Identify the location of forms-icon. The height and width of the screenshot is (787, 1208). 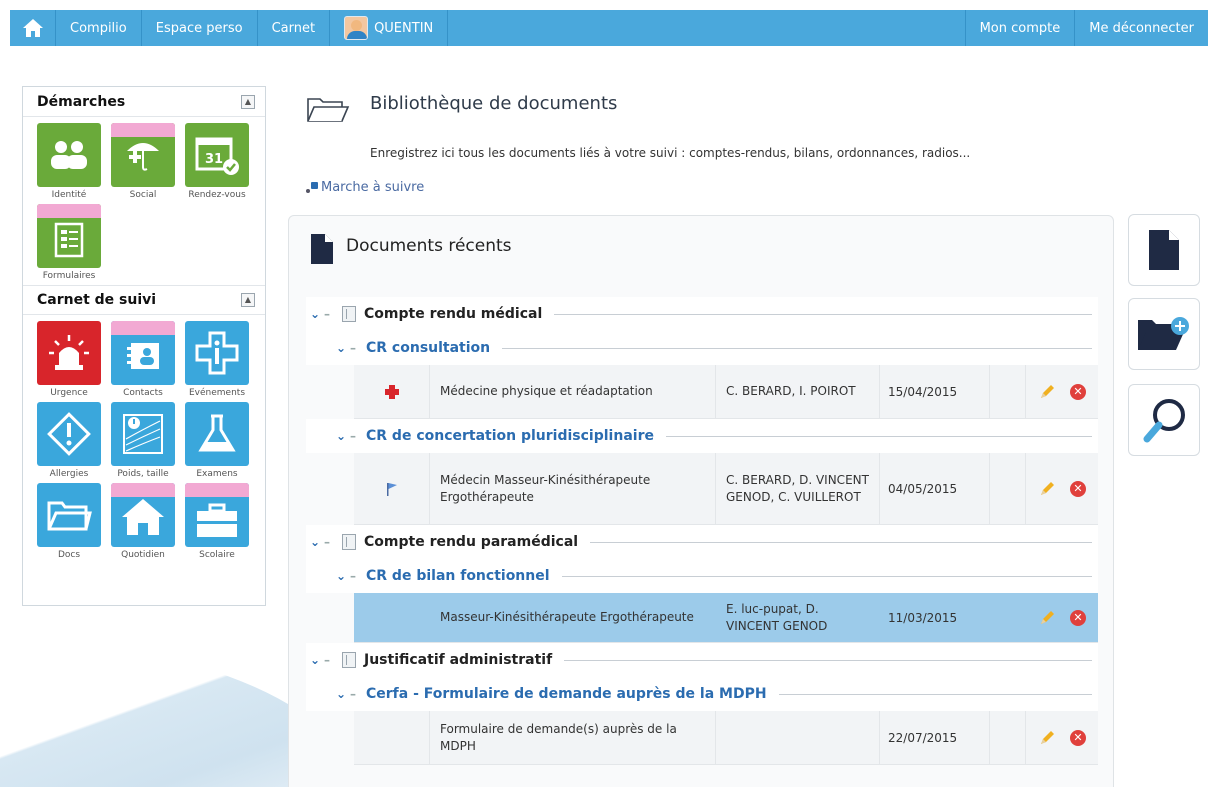
(69, 236).